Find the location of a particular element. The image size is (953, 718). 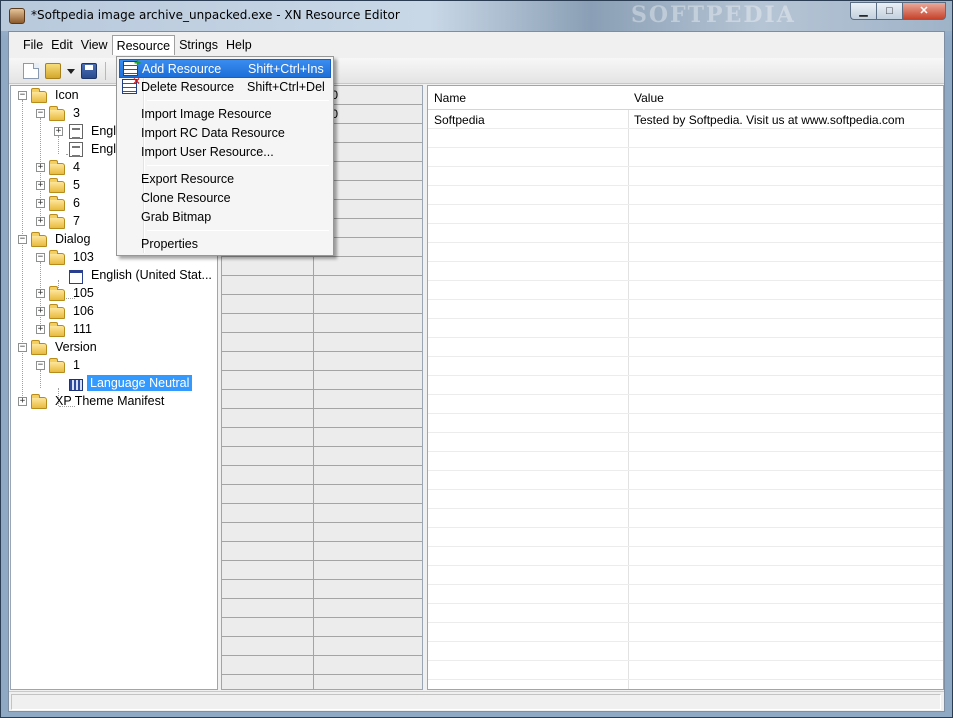

menu-view: View is located at coordinates (94, 45).